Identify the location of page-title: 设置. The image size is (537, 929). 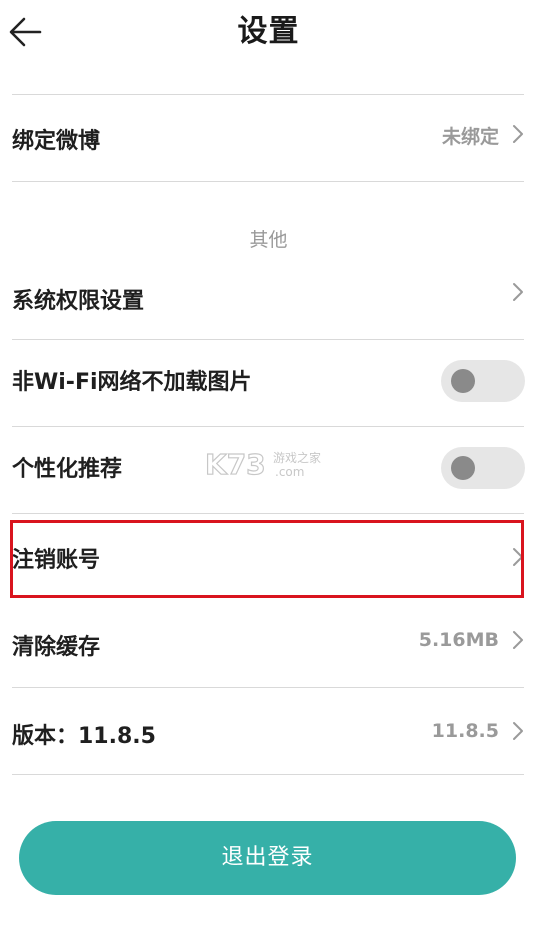
(268, 31).